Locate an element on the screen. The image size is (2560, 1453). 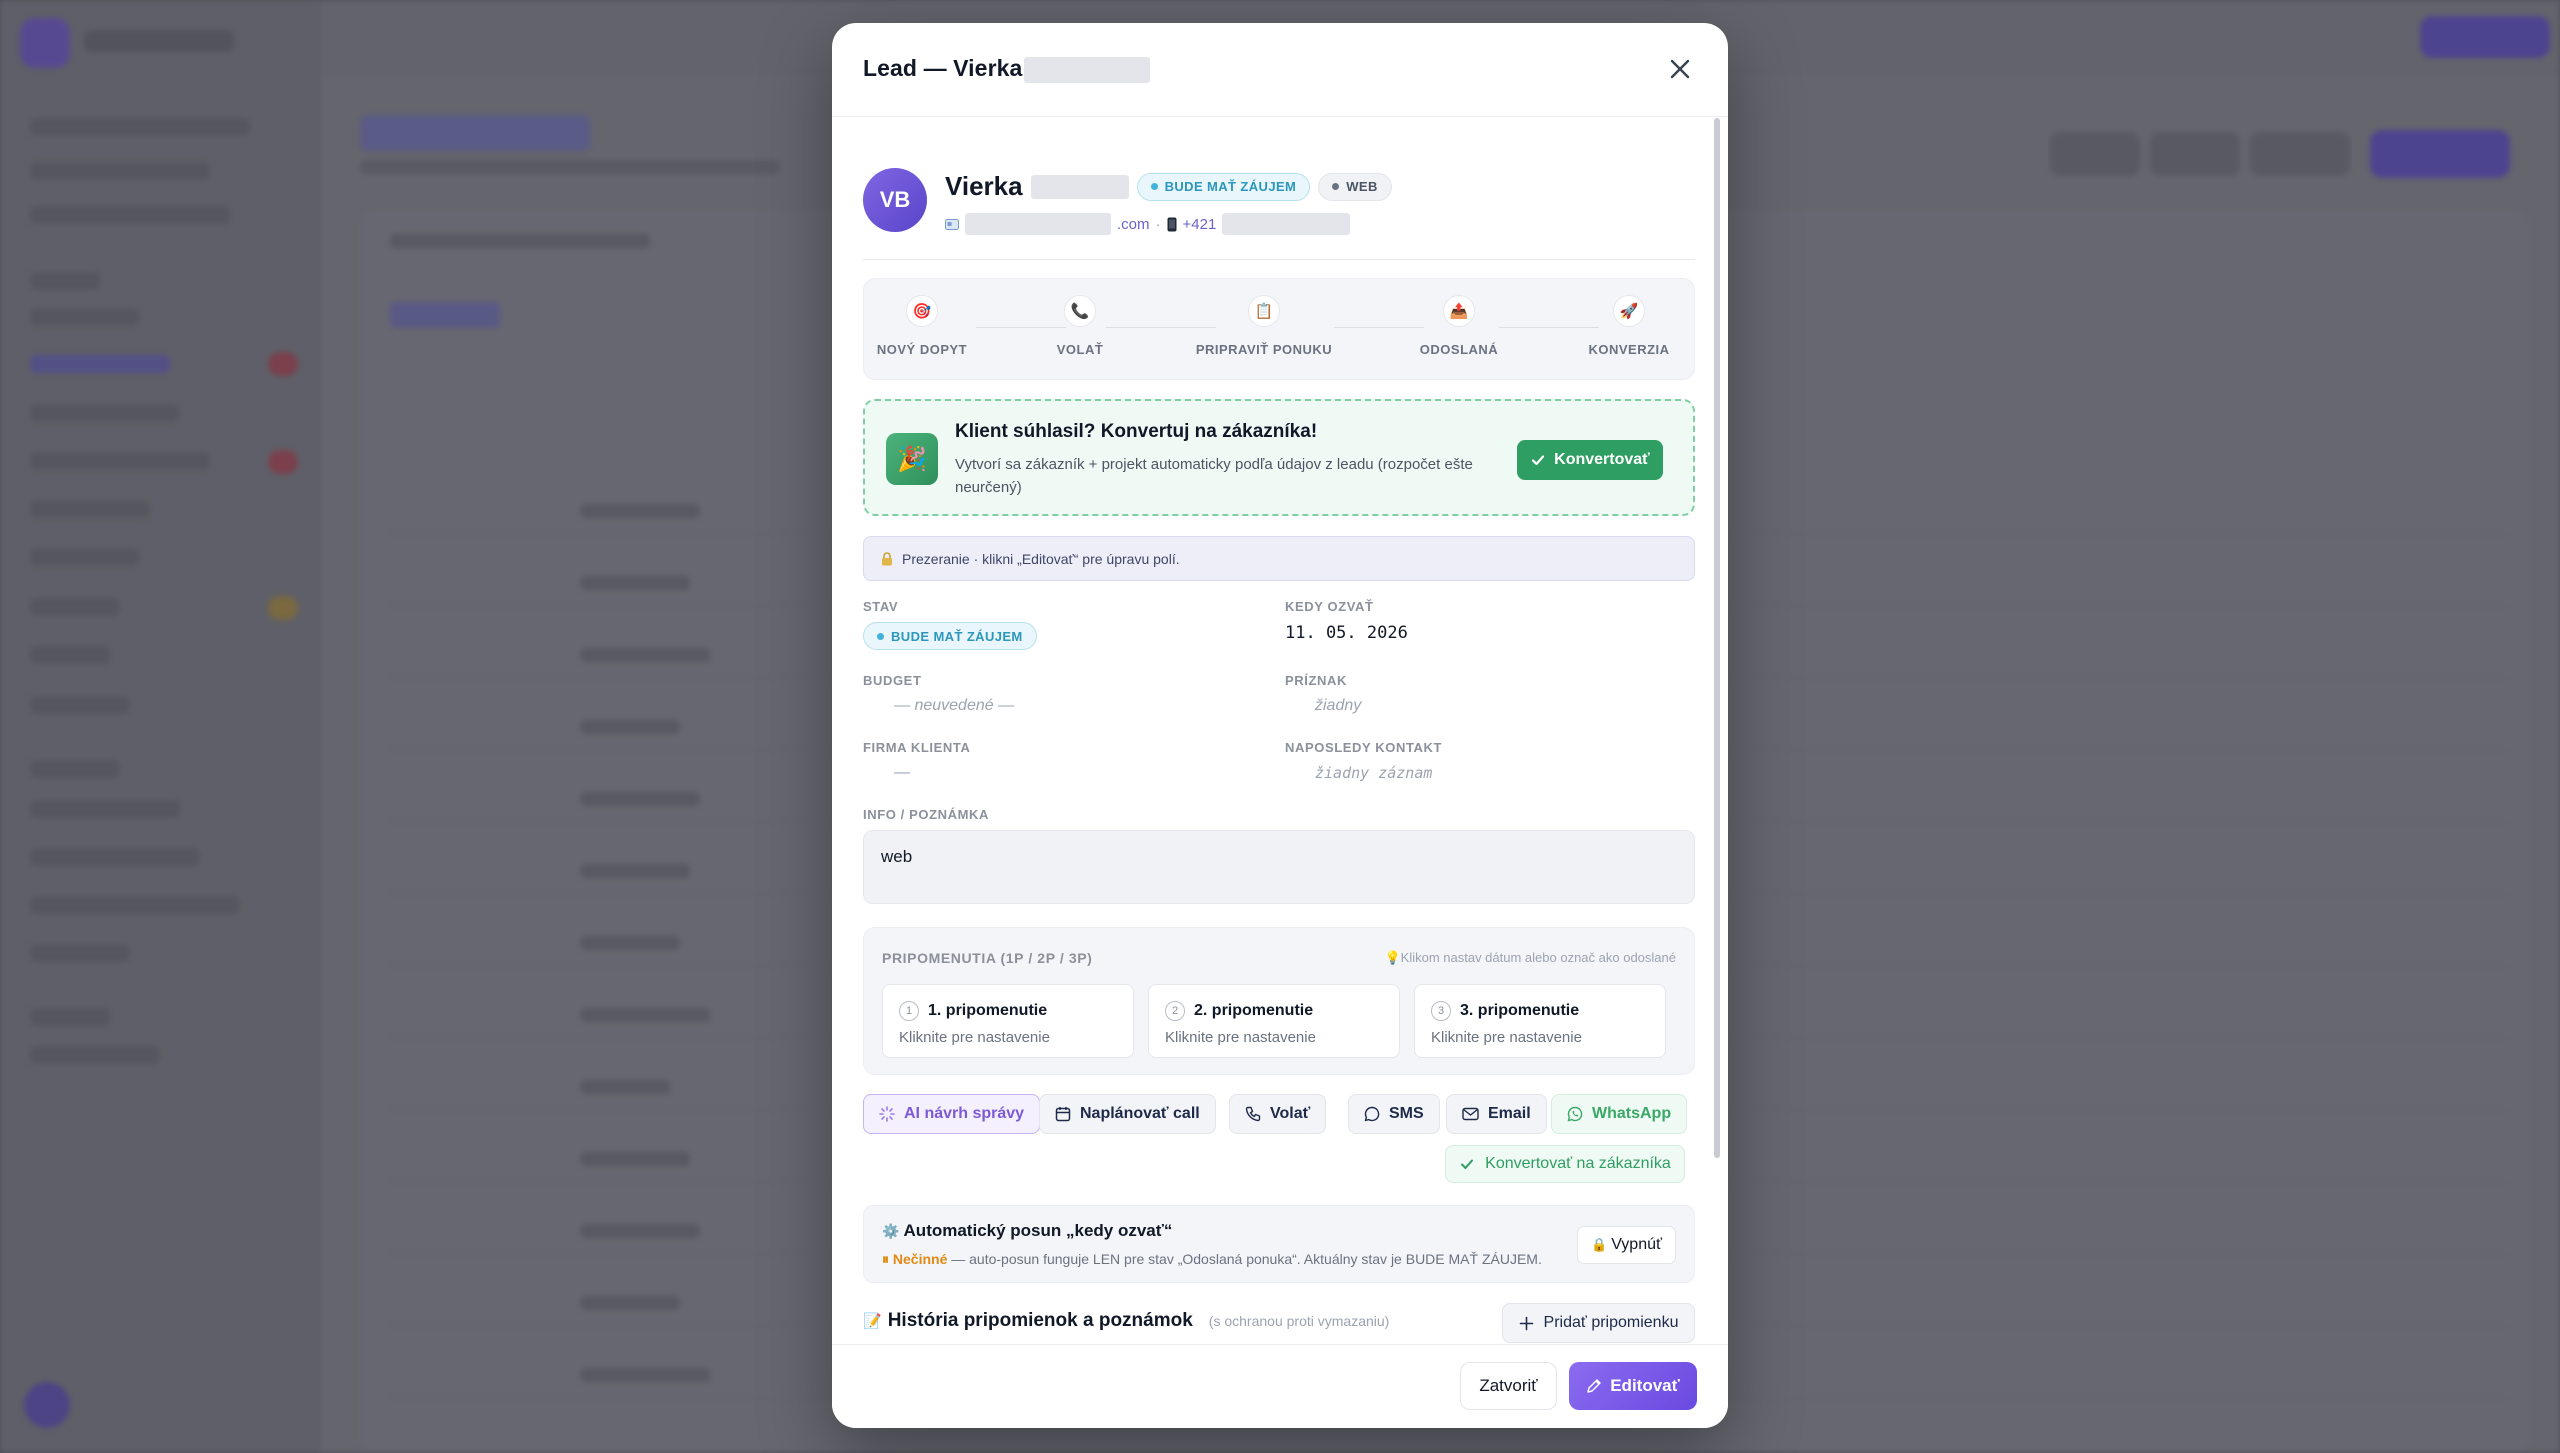
disable-auto-shift-label: Vypnúť is located at coordinates (1636, 1244).